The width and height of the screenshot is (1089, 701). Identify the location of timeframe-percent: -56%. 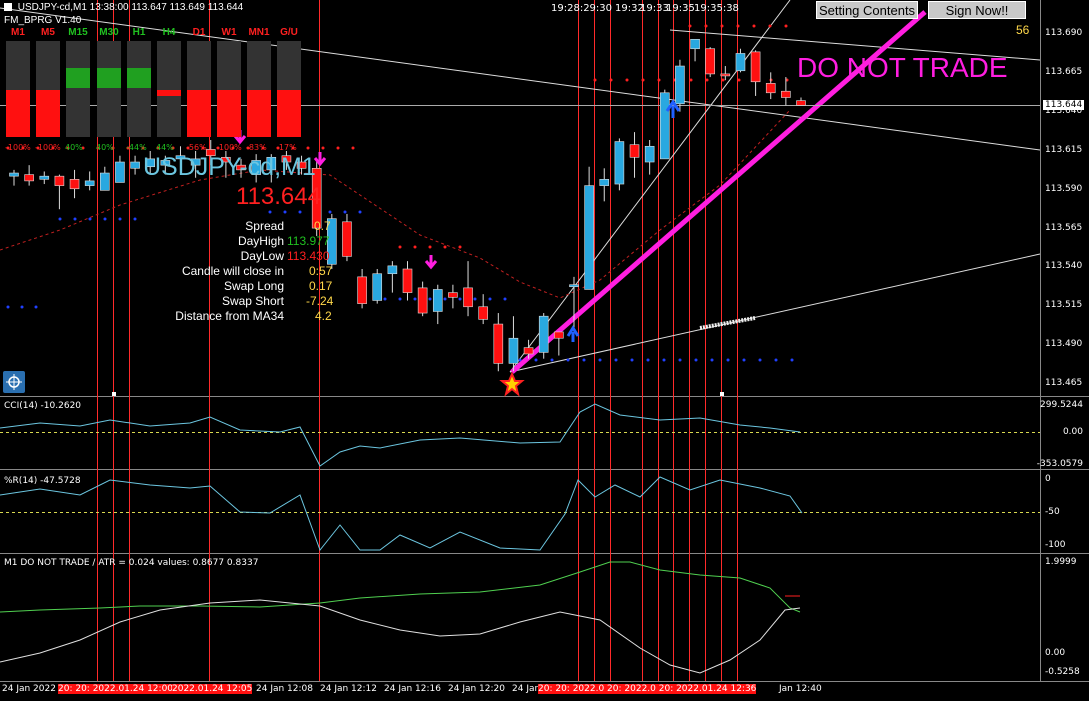
(196, 147).